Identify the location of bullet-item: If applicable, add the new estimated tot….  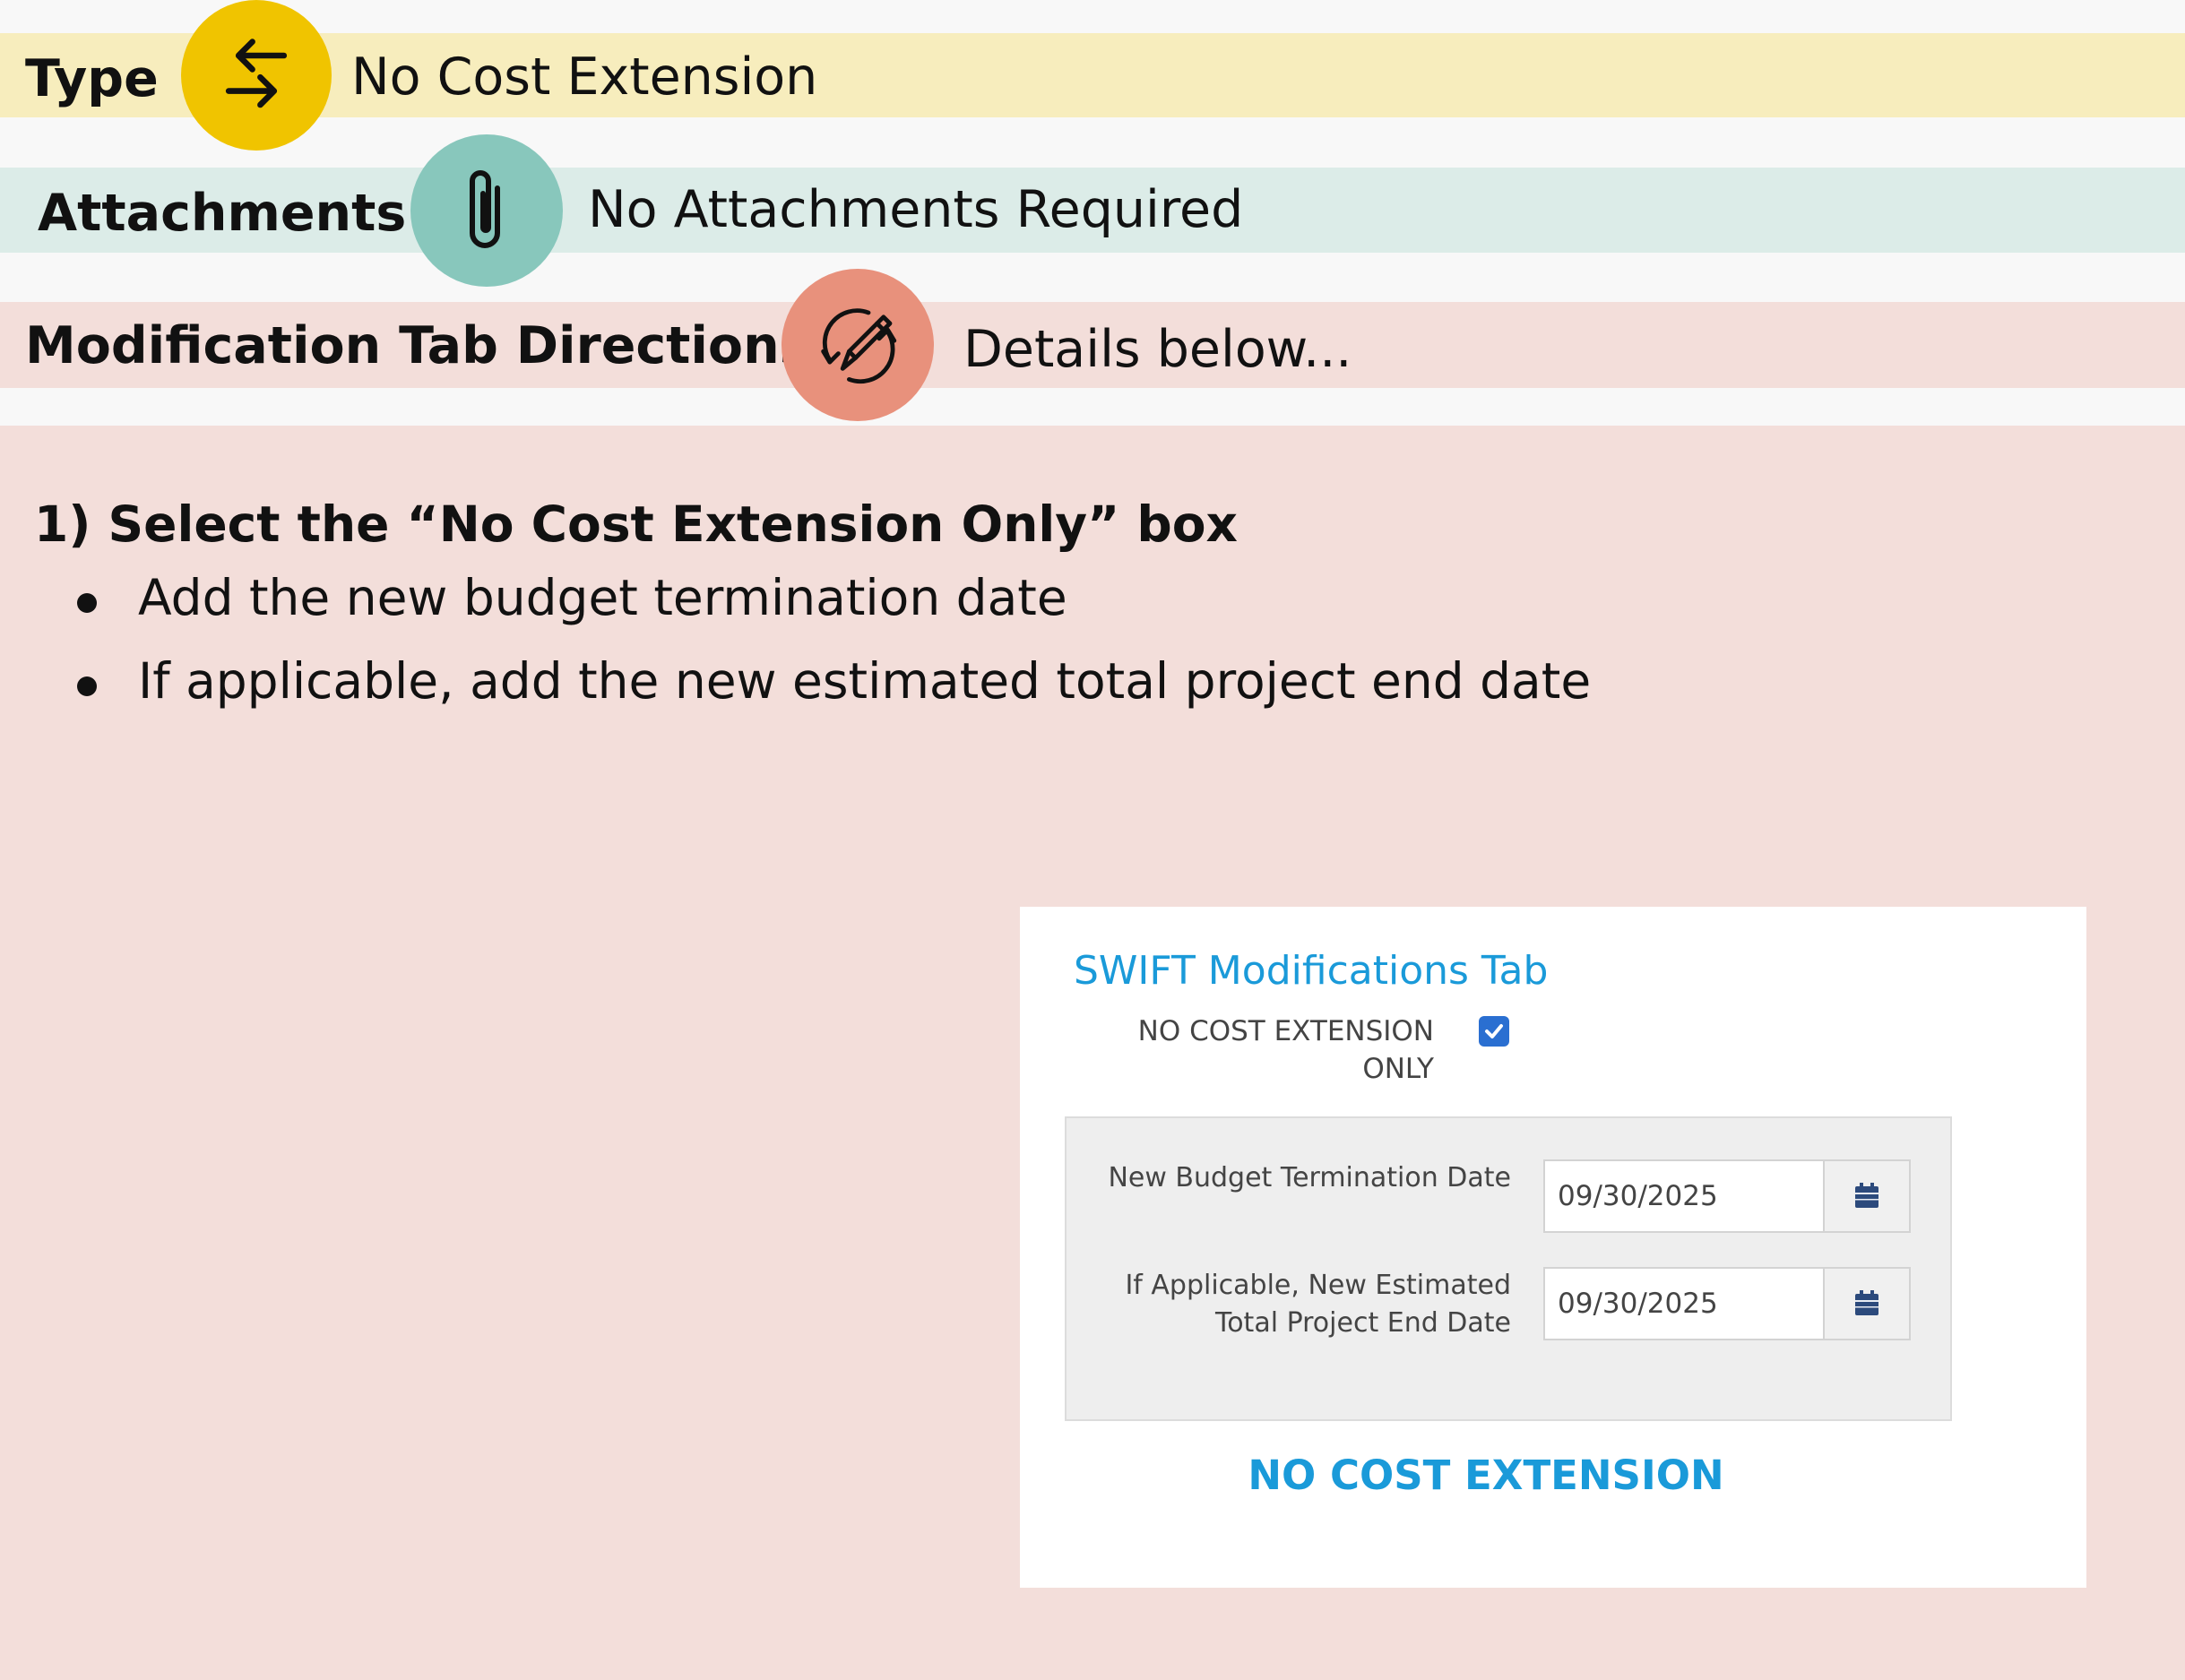
(831, 681).